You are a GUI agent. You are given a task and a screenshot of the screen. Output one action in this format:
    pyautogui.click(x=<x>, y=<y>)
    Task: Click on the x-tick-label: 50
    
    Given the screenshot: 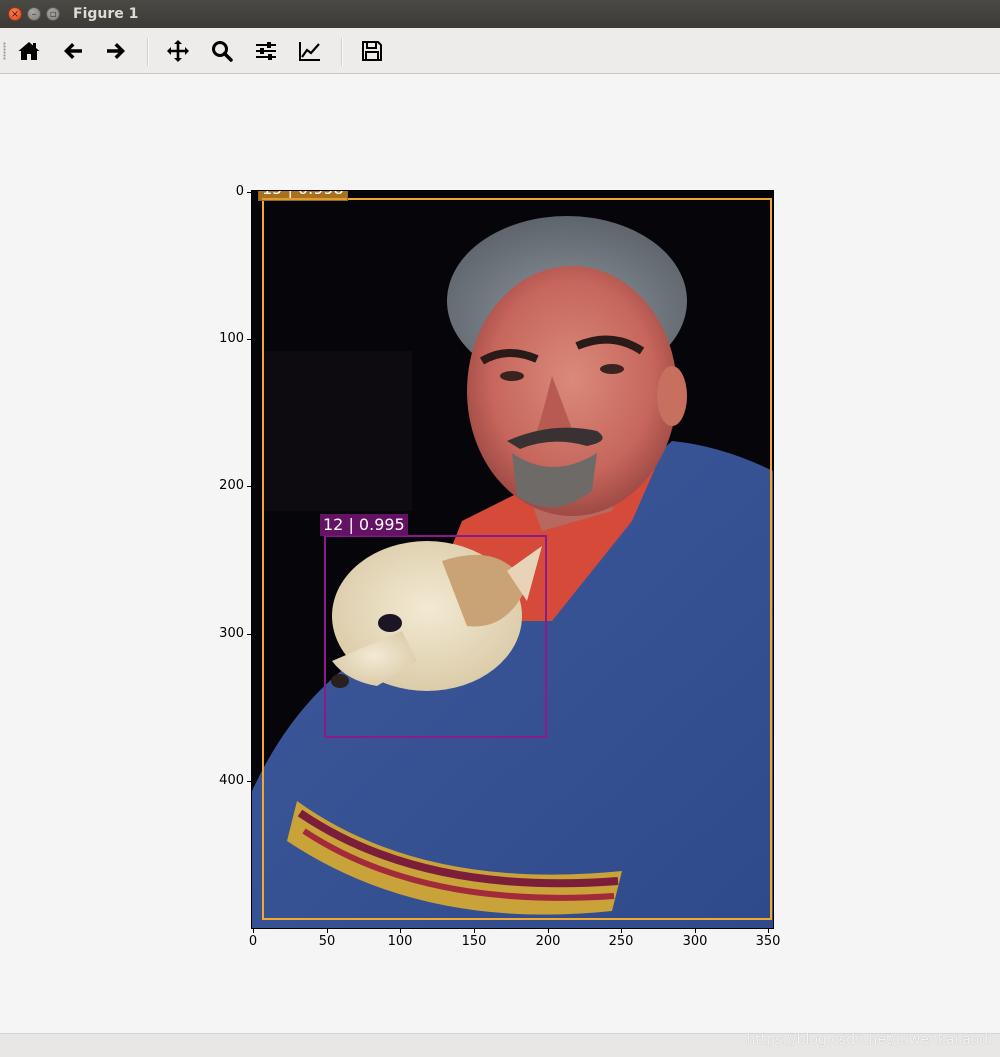 What is the action you would take?
    pyautogui.click(x=327, y=941)
    